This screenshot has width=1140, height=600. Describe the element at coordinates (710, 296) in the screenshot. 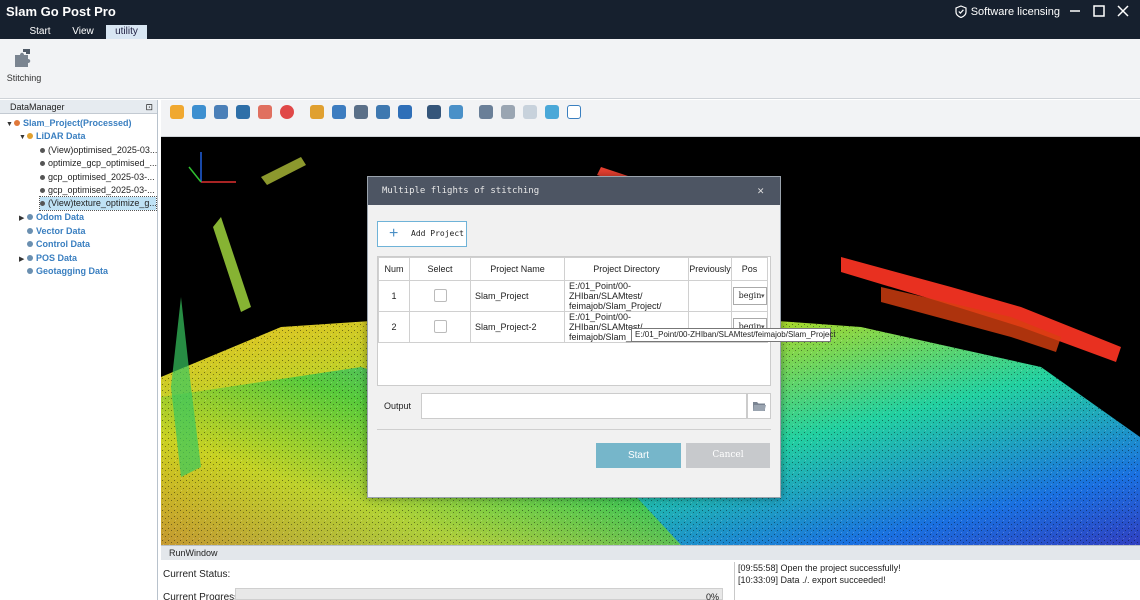

I see `row-previously` at that location.